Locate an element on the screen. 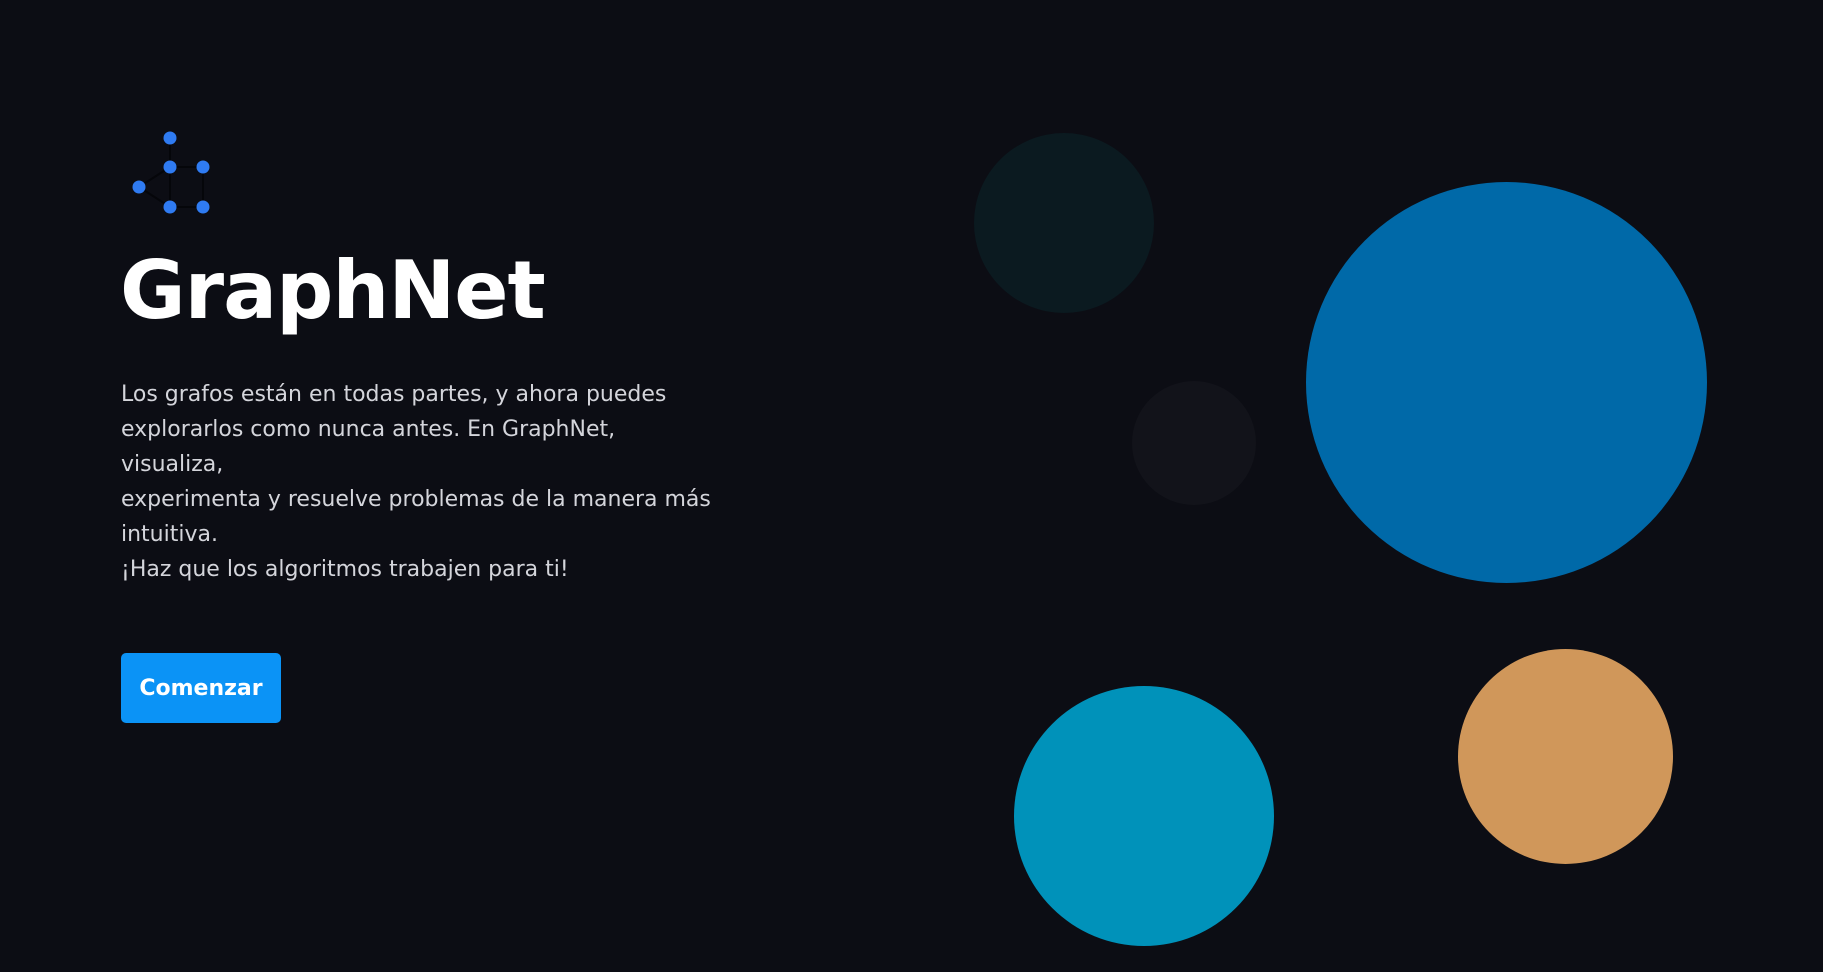 Image resolution: width=1823 pixels, height=972 pixels. decorative-bubble-teal-dark is located at coordinates (1064, 223).